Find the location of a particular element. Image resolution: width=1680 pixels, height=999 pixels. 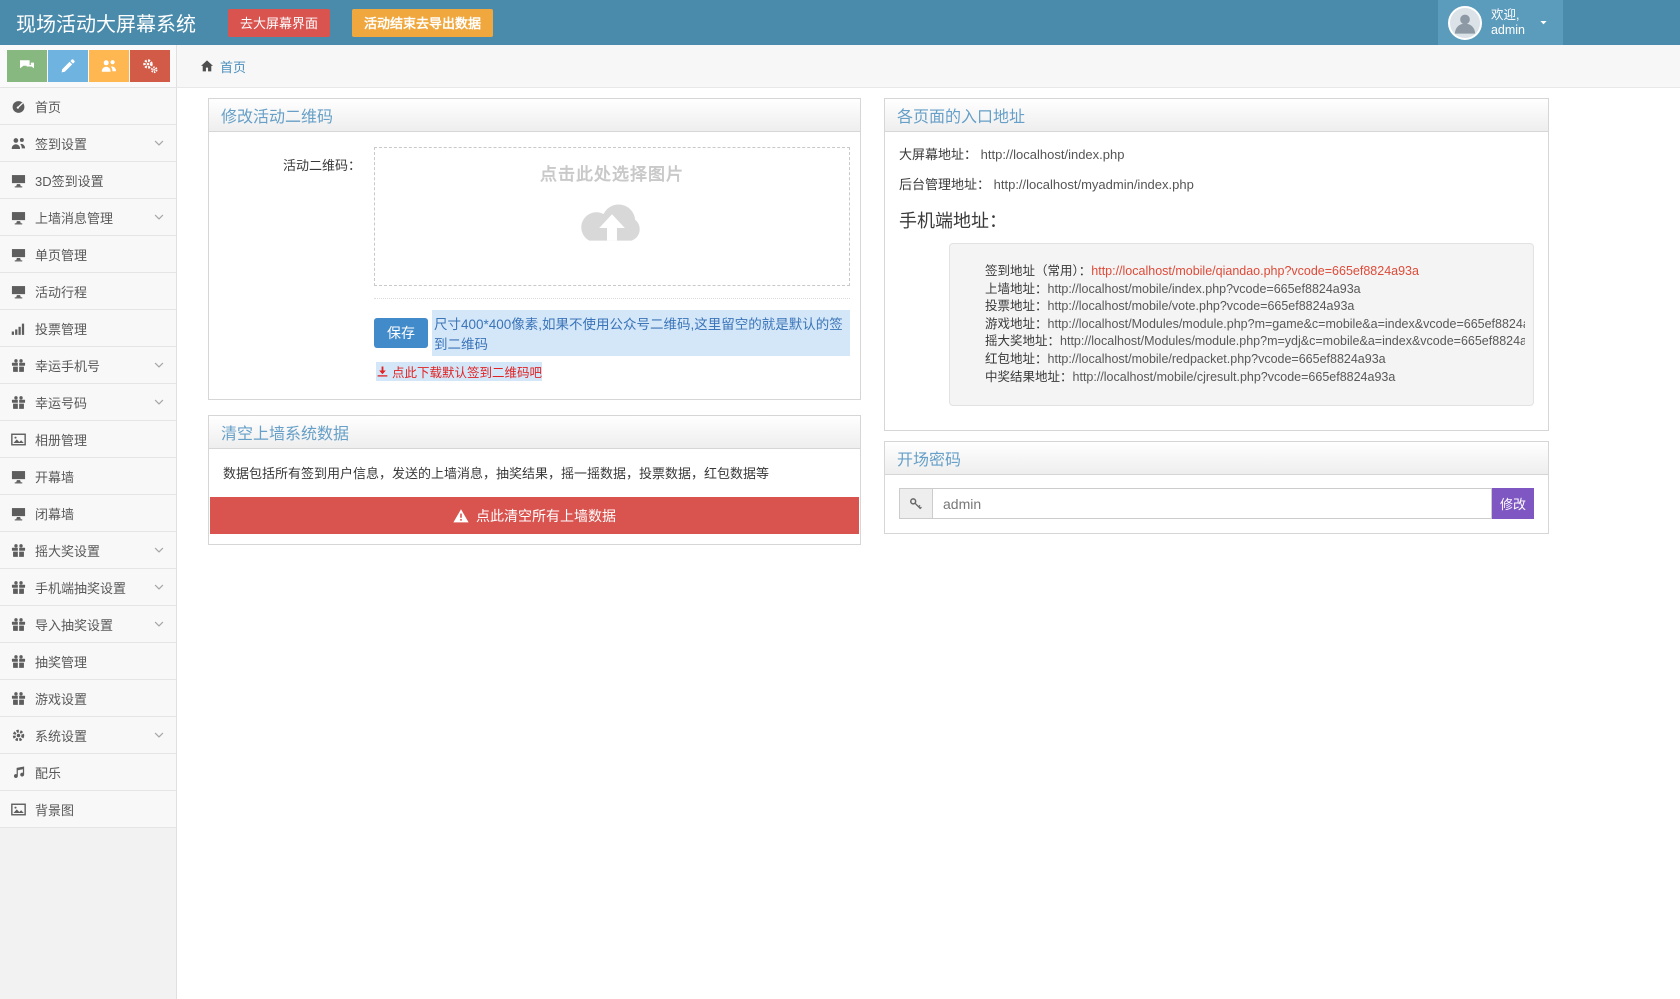

sidebar-item-vote-management: 投票管理 is located at coordinates (88, 328).